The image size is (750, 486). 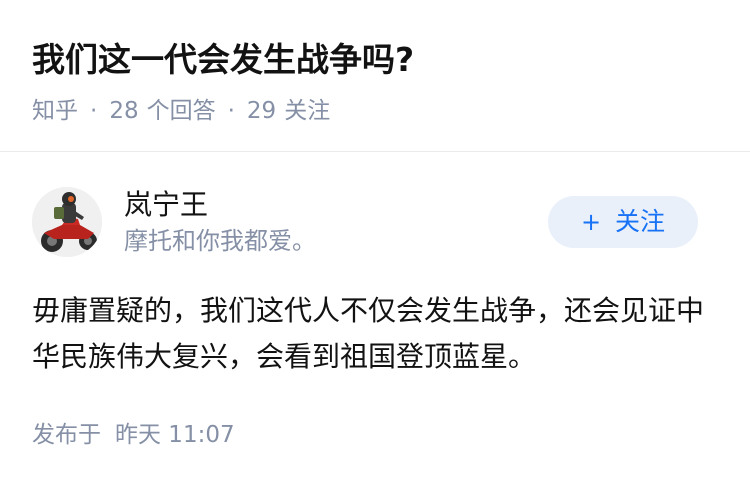 I want to click on question-title: 我们这一代会发生战争吗?, so click(x=375, y=60).